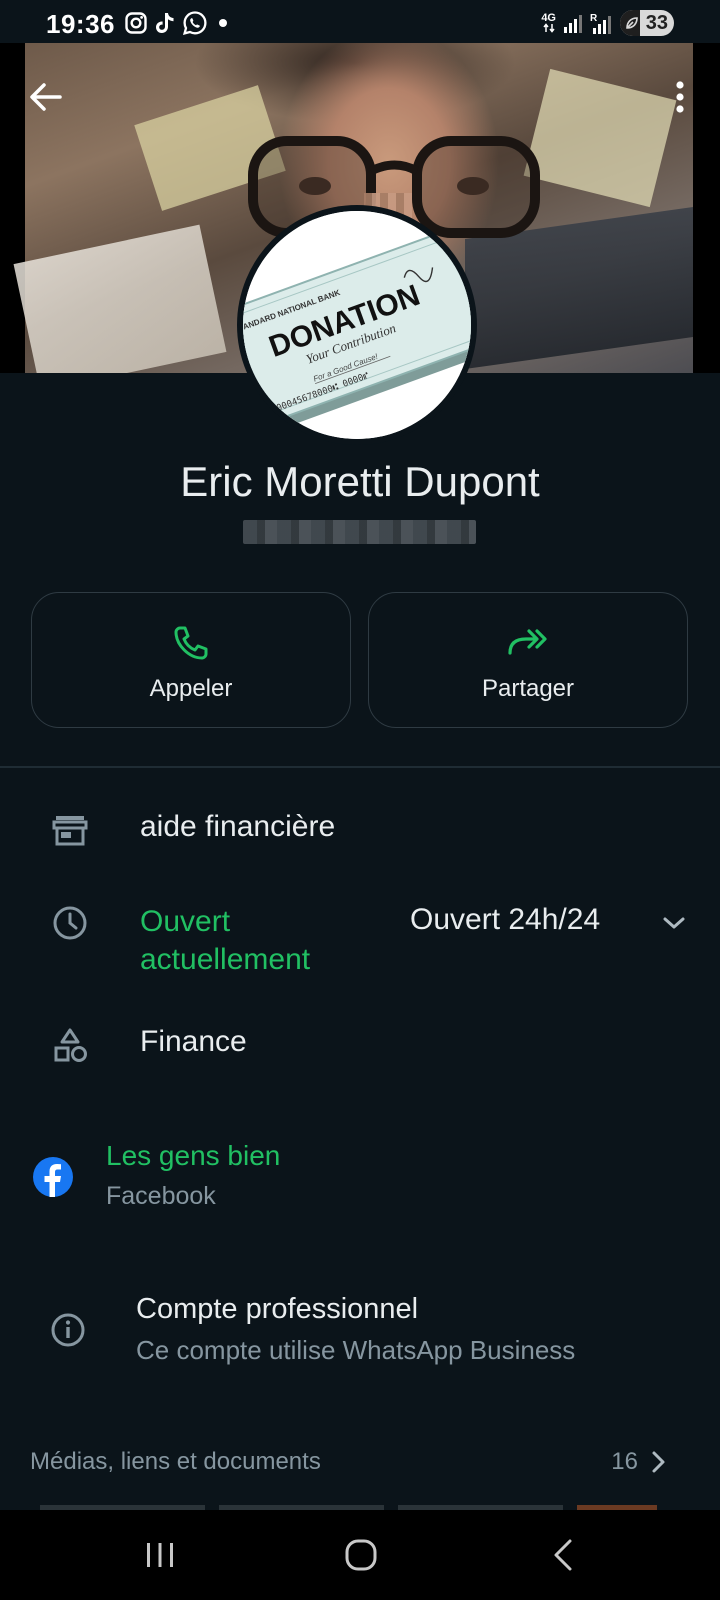 The height and width of the screenshot is (1600, 720). What do you see at coordinates (360, 481) in the screenshot?
I see `profile-name: Eric Moretti Dupont` at bounding box center [360, 481].